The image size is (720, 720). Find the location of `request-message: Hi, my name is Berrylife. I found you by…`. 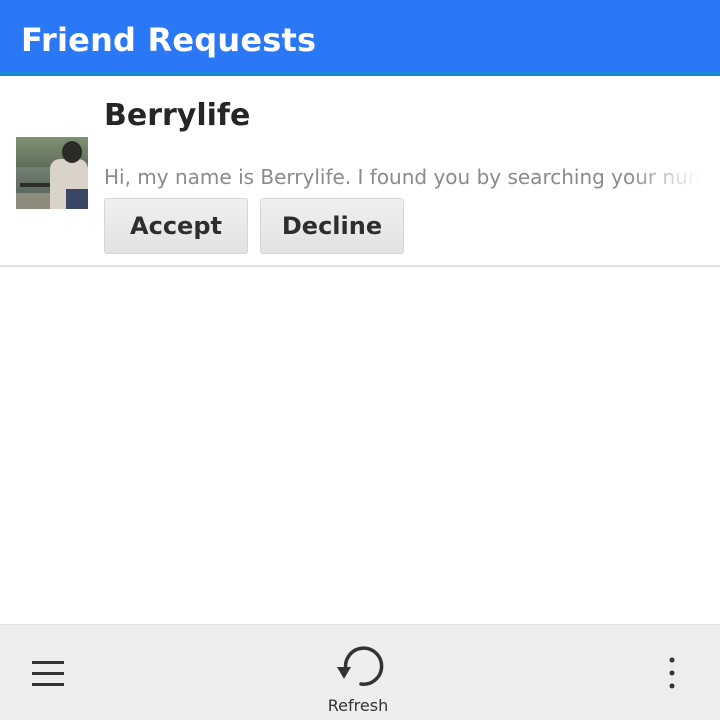

request-message: Hi, my name is Berrylife. I found you by… is located at coordinates (402, 177).